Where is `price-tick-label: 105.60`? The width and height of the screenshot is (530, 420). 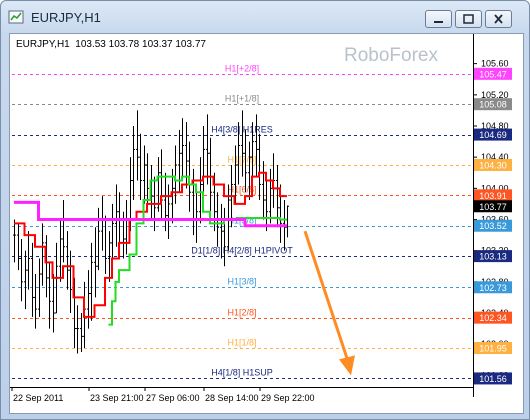
price-tick-label: 105.60 is located at coordinates (495, 64).